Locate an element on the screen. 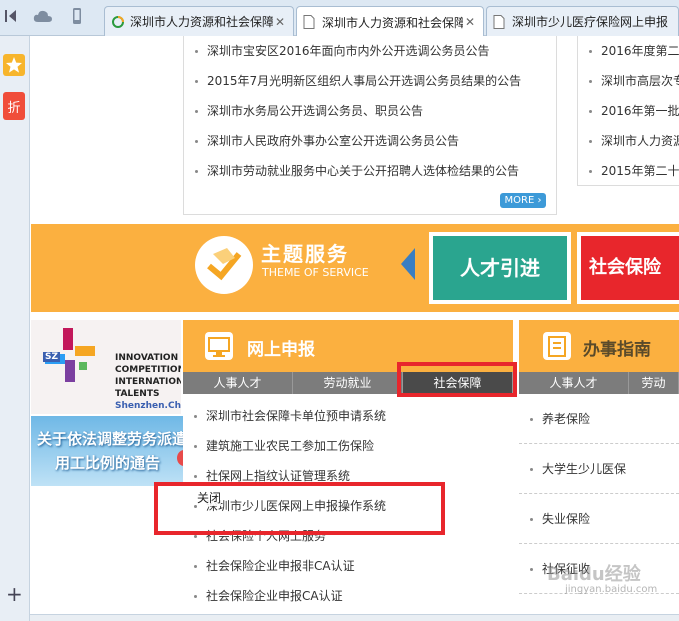 This screenshot has height=621, width=679. talent-intro-card: 人才引进 is located at coordinates (500, 268).